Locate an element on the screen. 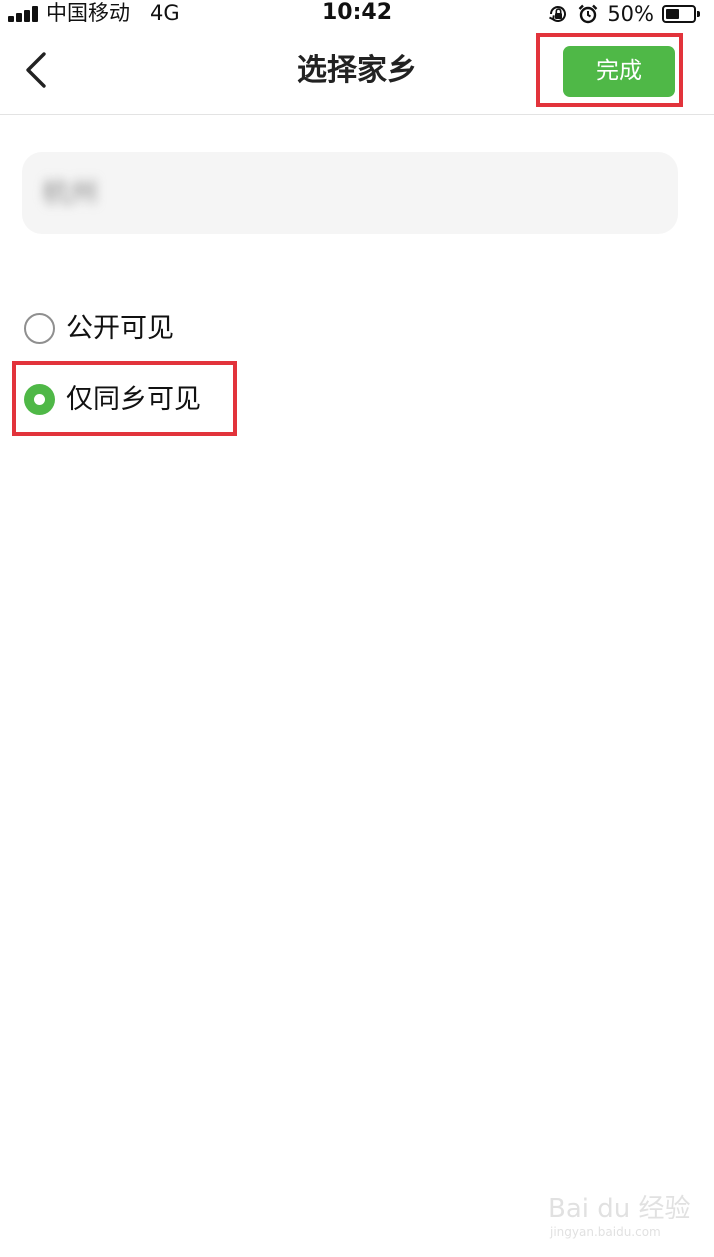 The height and width of the screenshot is (1257, 714). watermark-url: jingyan.baidu.com is located at coordinates (605, 1232).